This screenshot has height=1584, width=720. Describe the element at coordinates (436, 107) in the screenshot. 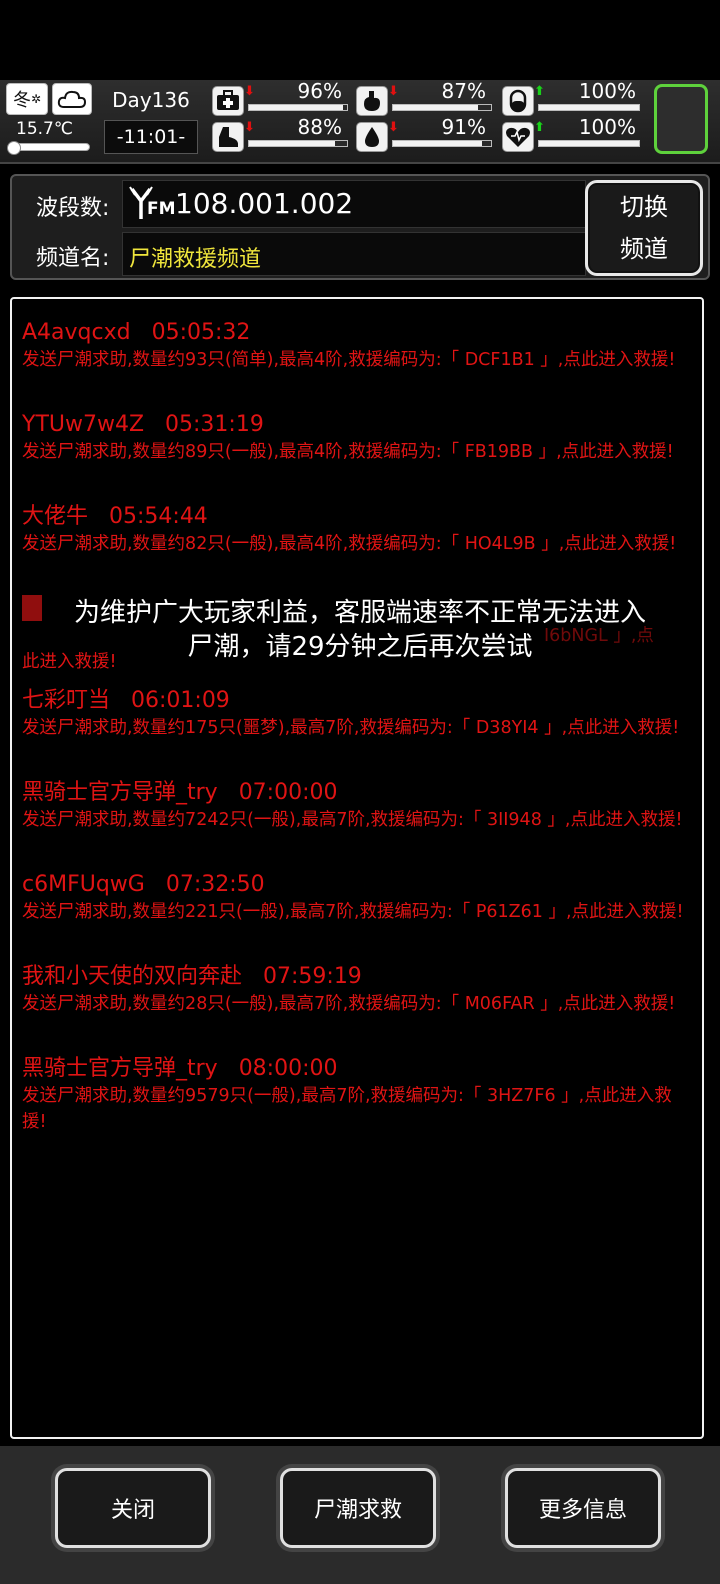

I see `hunger-bar-fill` at that location.